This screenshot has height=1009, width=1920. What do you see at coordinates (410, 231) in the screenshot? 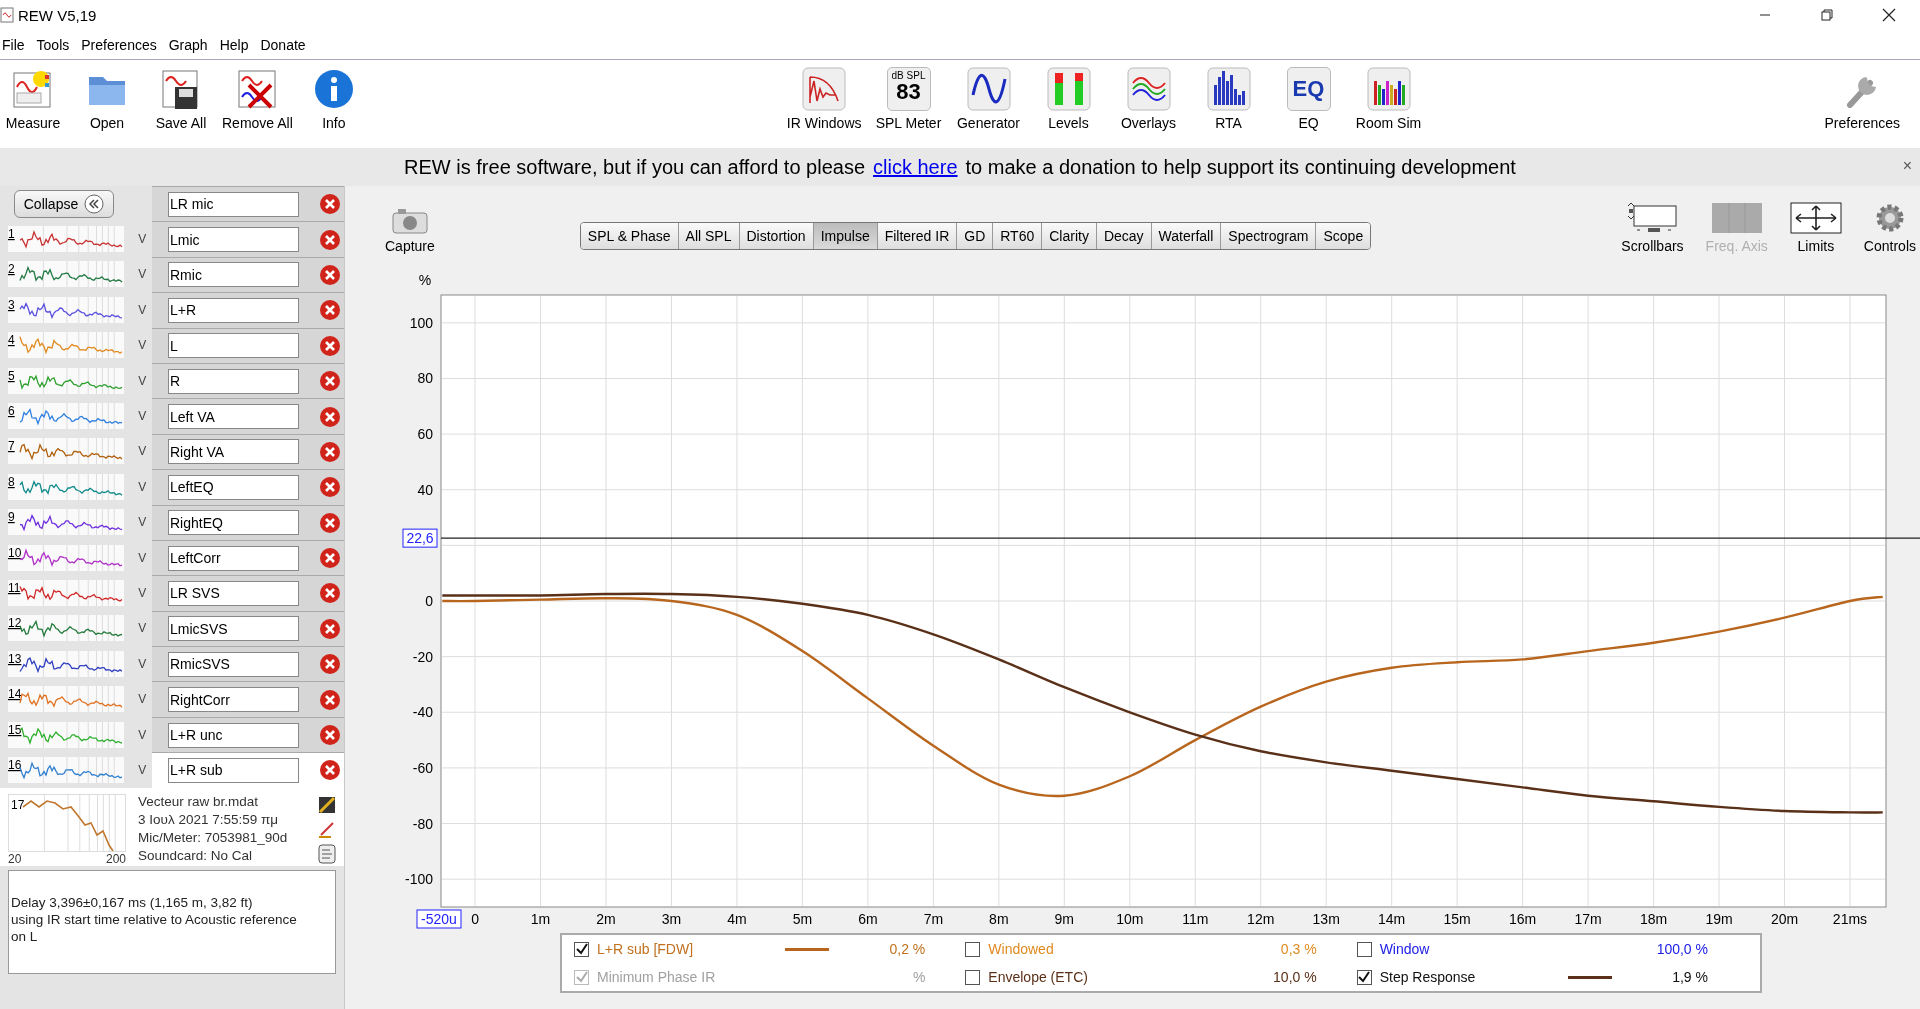
I see `capture-button: Capture` at bounding box center [410, 231].